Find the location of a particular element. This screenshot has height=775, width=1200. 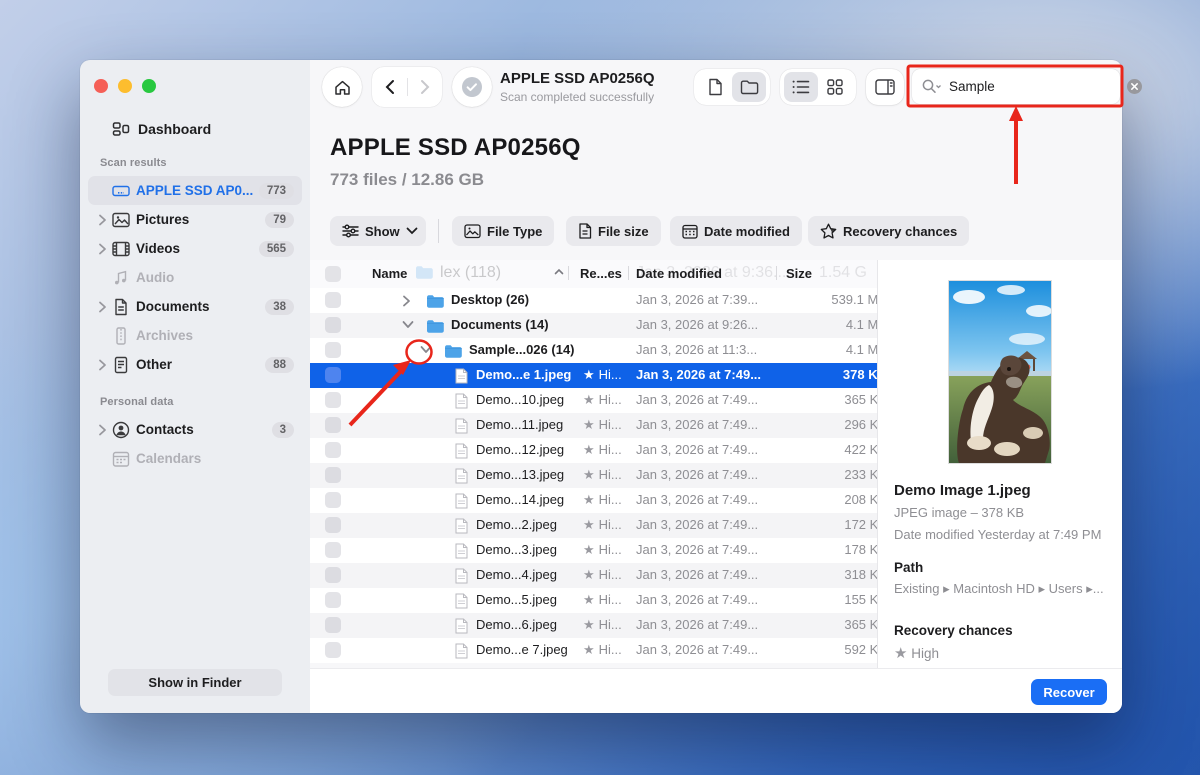

file-name: Demo...2.jpeg is located at coordinates (516, 524).